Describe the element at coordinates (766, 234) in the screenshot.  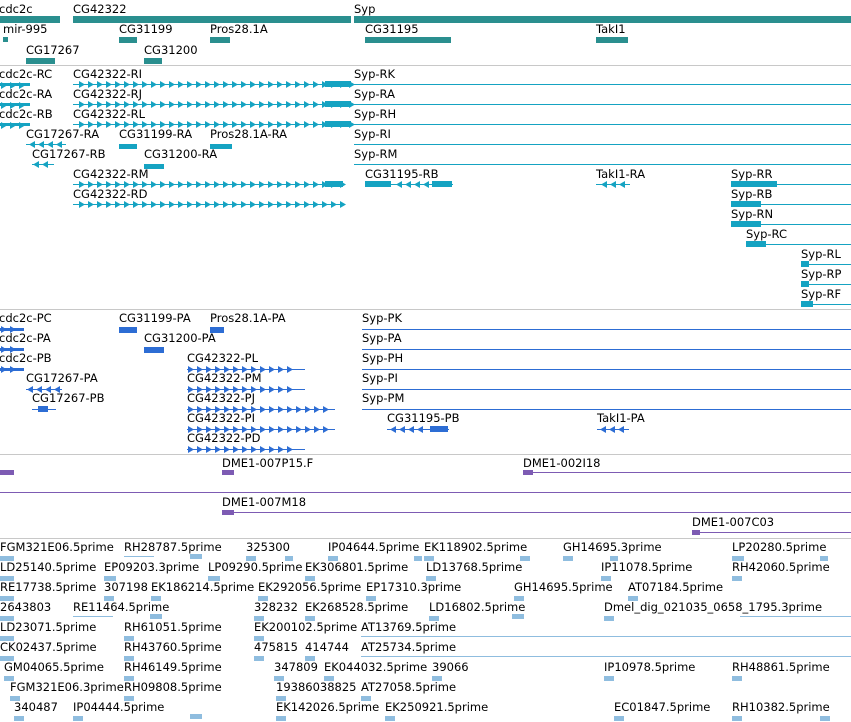
I see `transcript-label: Syp-RC` at that location.